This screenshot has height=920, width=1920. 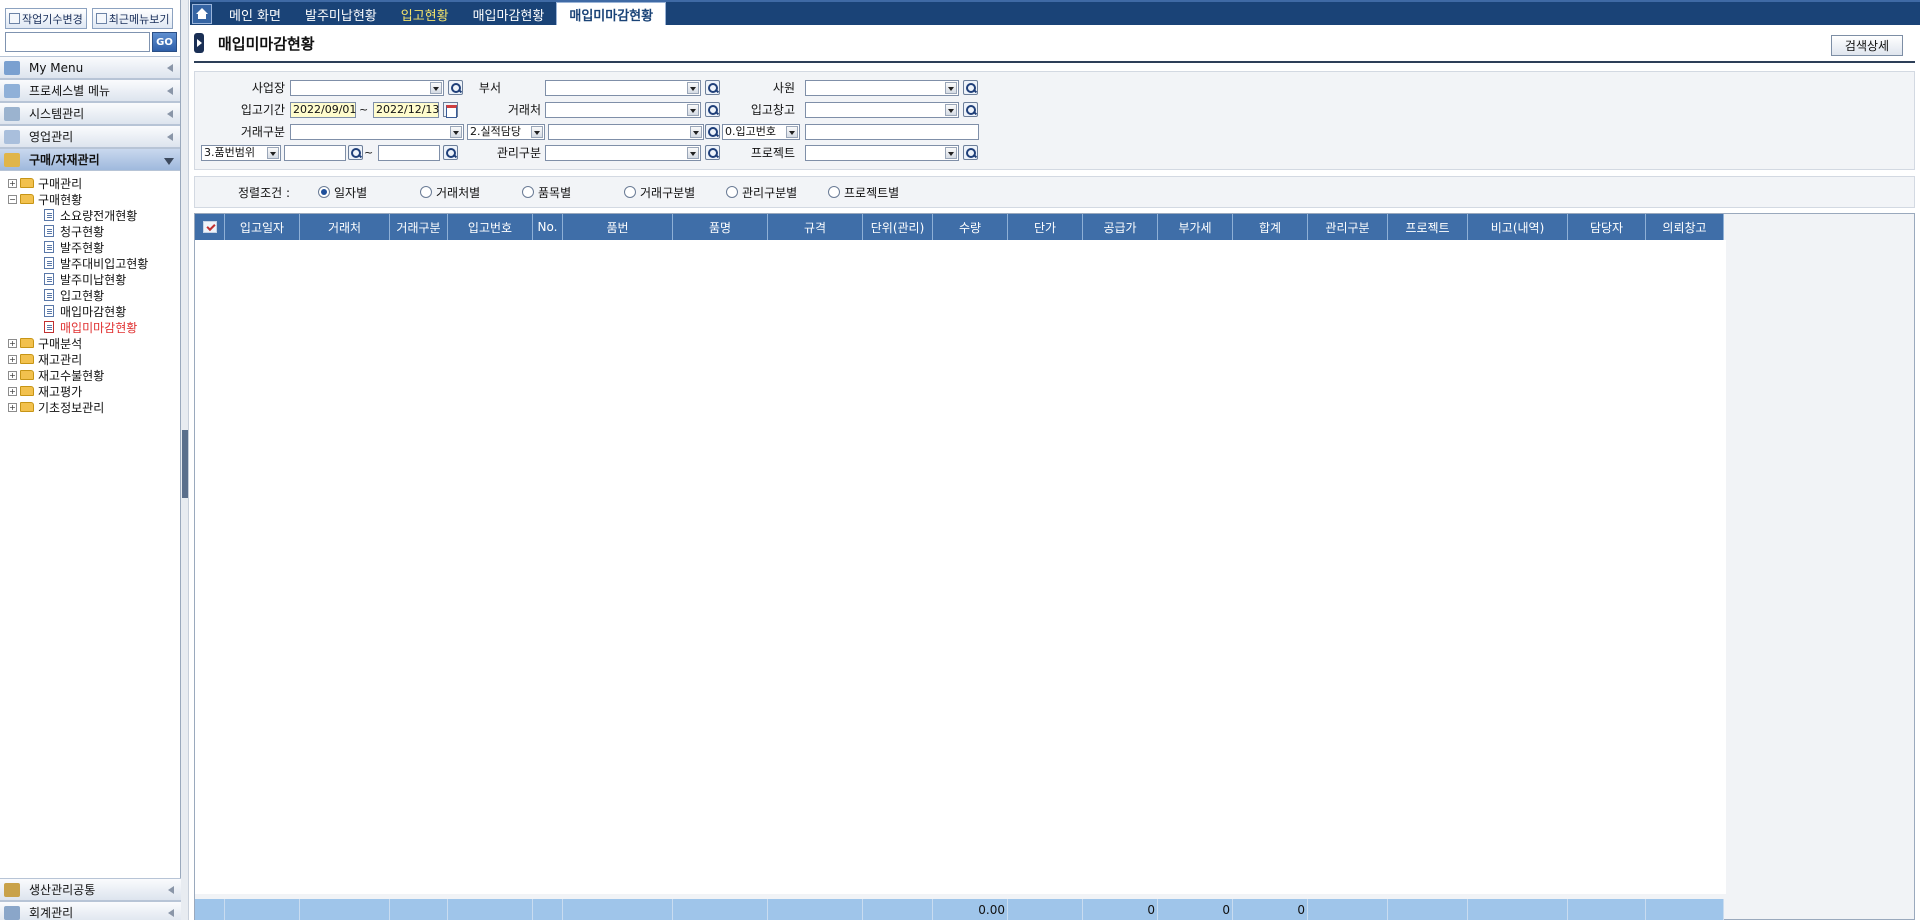 I want to click on date-from-input: 2022/09/01, so click(x=323, y=110).